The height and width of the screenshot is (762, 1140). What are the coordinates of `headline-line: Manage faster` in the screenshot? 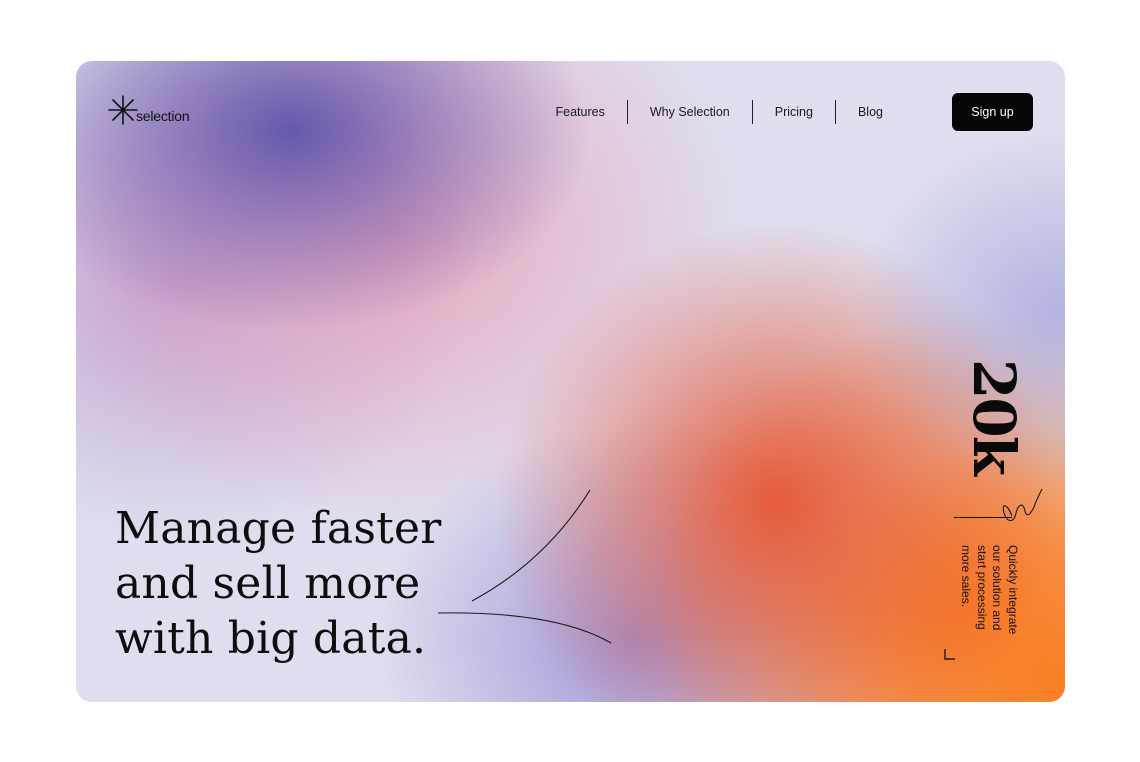 It's located at (278, 528).